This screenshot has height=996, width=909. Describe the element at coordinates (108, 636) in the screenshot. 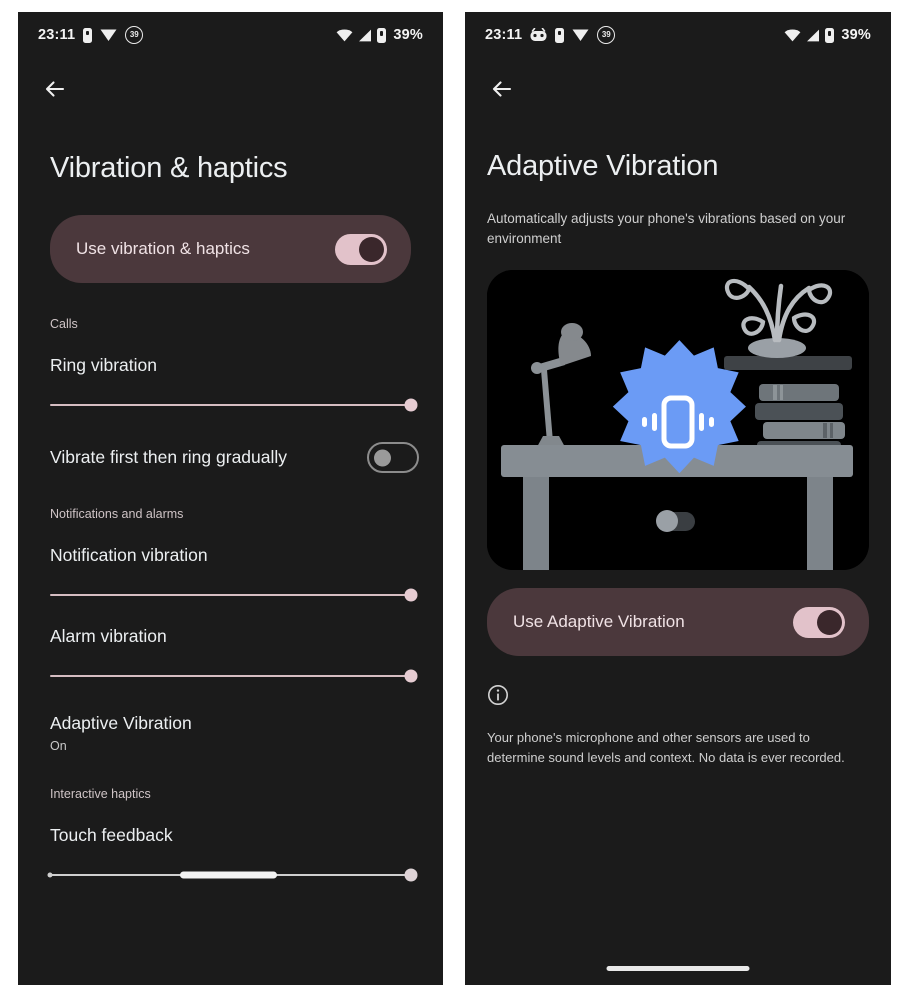

I see `alarm-vibration-label: Alarm vibration` at that location.